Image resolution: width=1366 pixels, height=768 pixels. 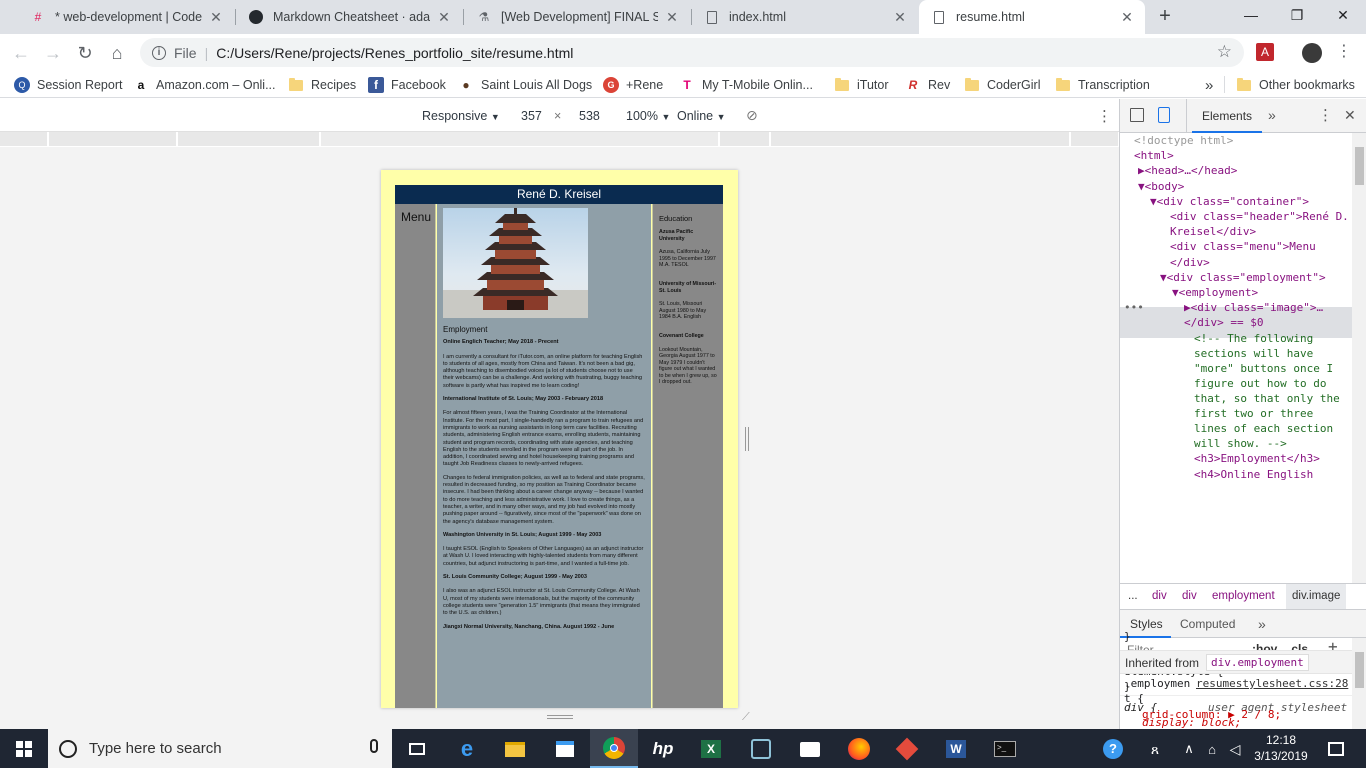 What do you see at coordinates (1164, 115) in the screenshot?
I see `device-toggle-icon` at bounding box center [1164, 115].